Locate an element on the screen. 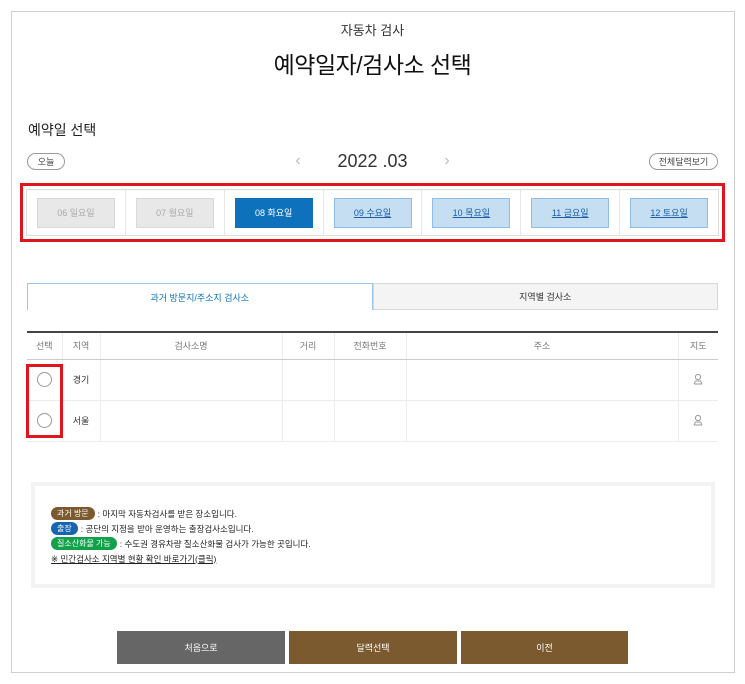 This screenshot has height=684, width=745. station-tabs: 과거 방문지/주소지 검사소 지역별 검사소 is located at coordinates (372, 296).